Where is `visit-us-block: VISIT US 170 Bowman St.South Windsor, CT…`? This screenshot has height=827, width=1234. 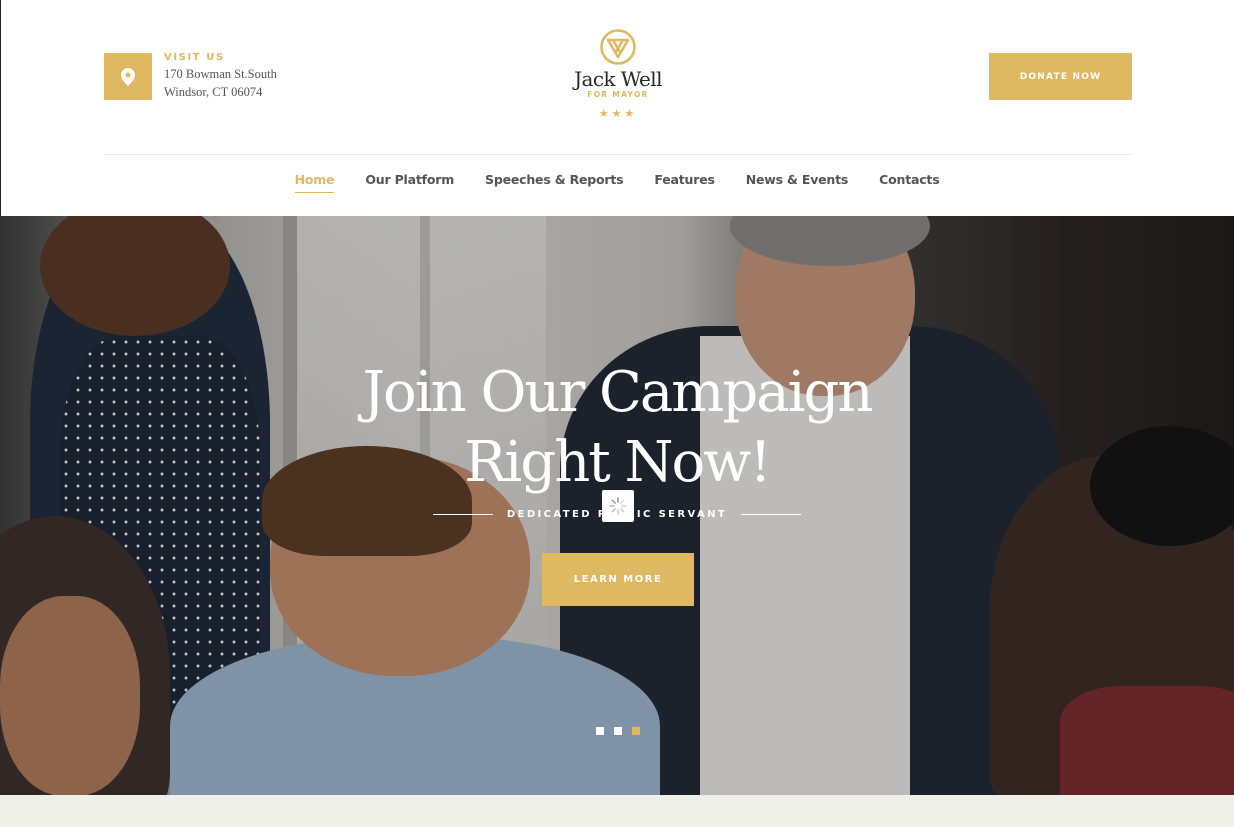
visit-us-block: VISIT US 170 Bowman St.South Windsor, CT… is located at coordinates (190, 76).